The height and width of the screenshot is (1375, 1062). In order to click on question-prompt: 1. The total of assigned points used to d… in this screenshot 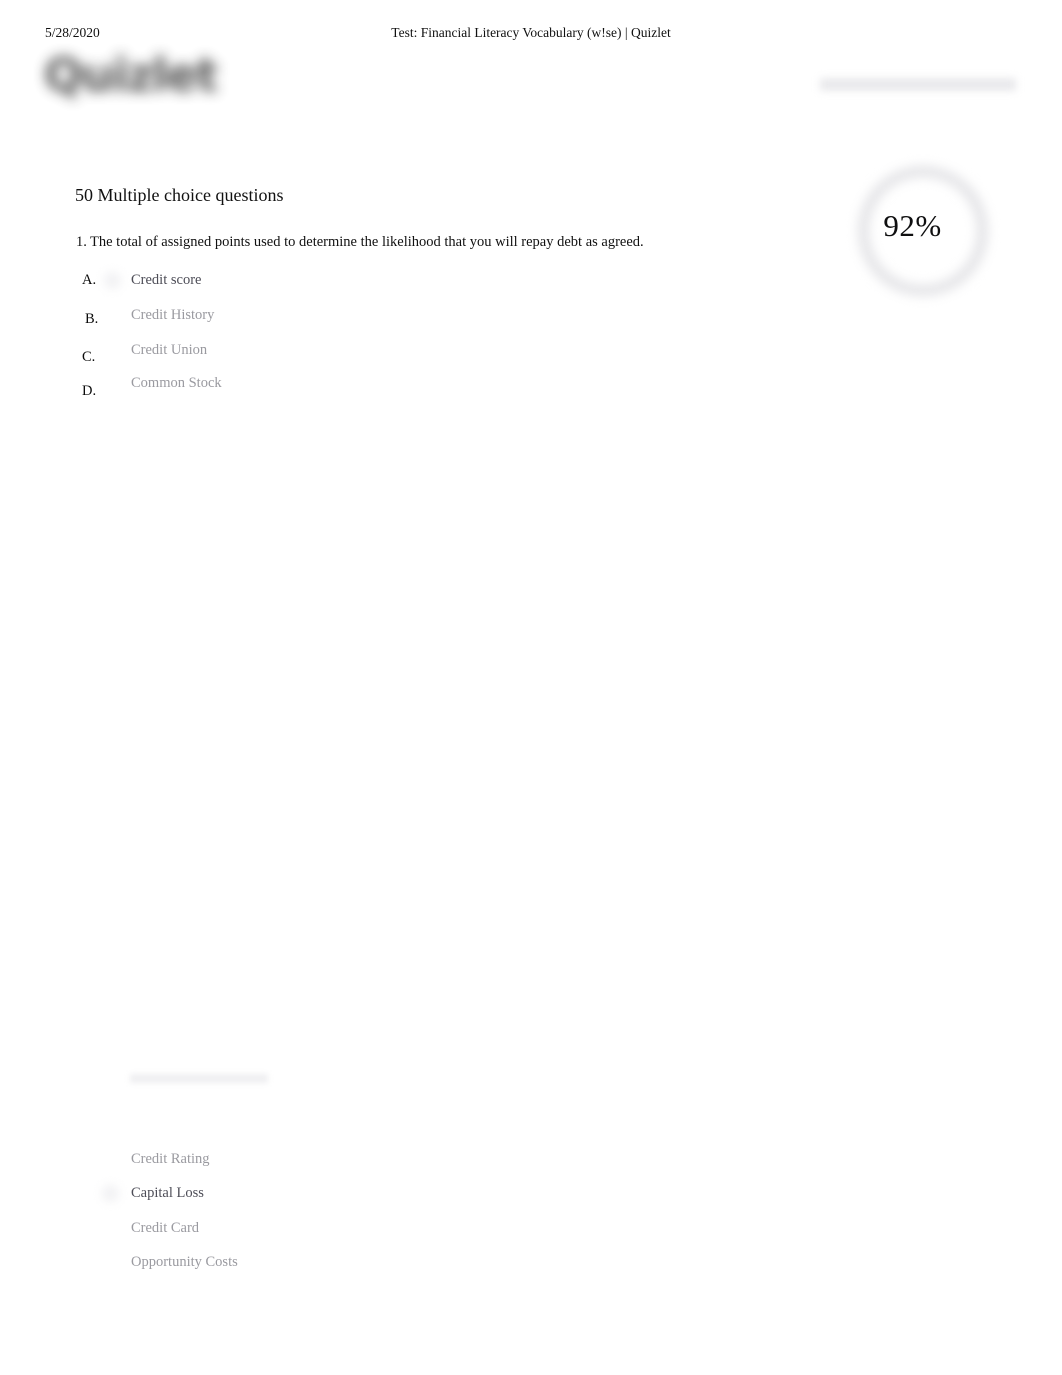, I will do `click(360, 242)`.